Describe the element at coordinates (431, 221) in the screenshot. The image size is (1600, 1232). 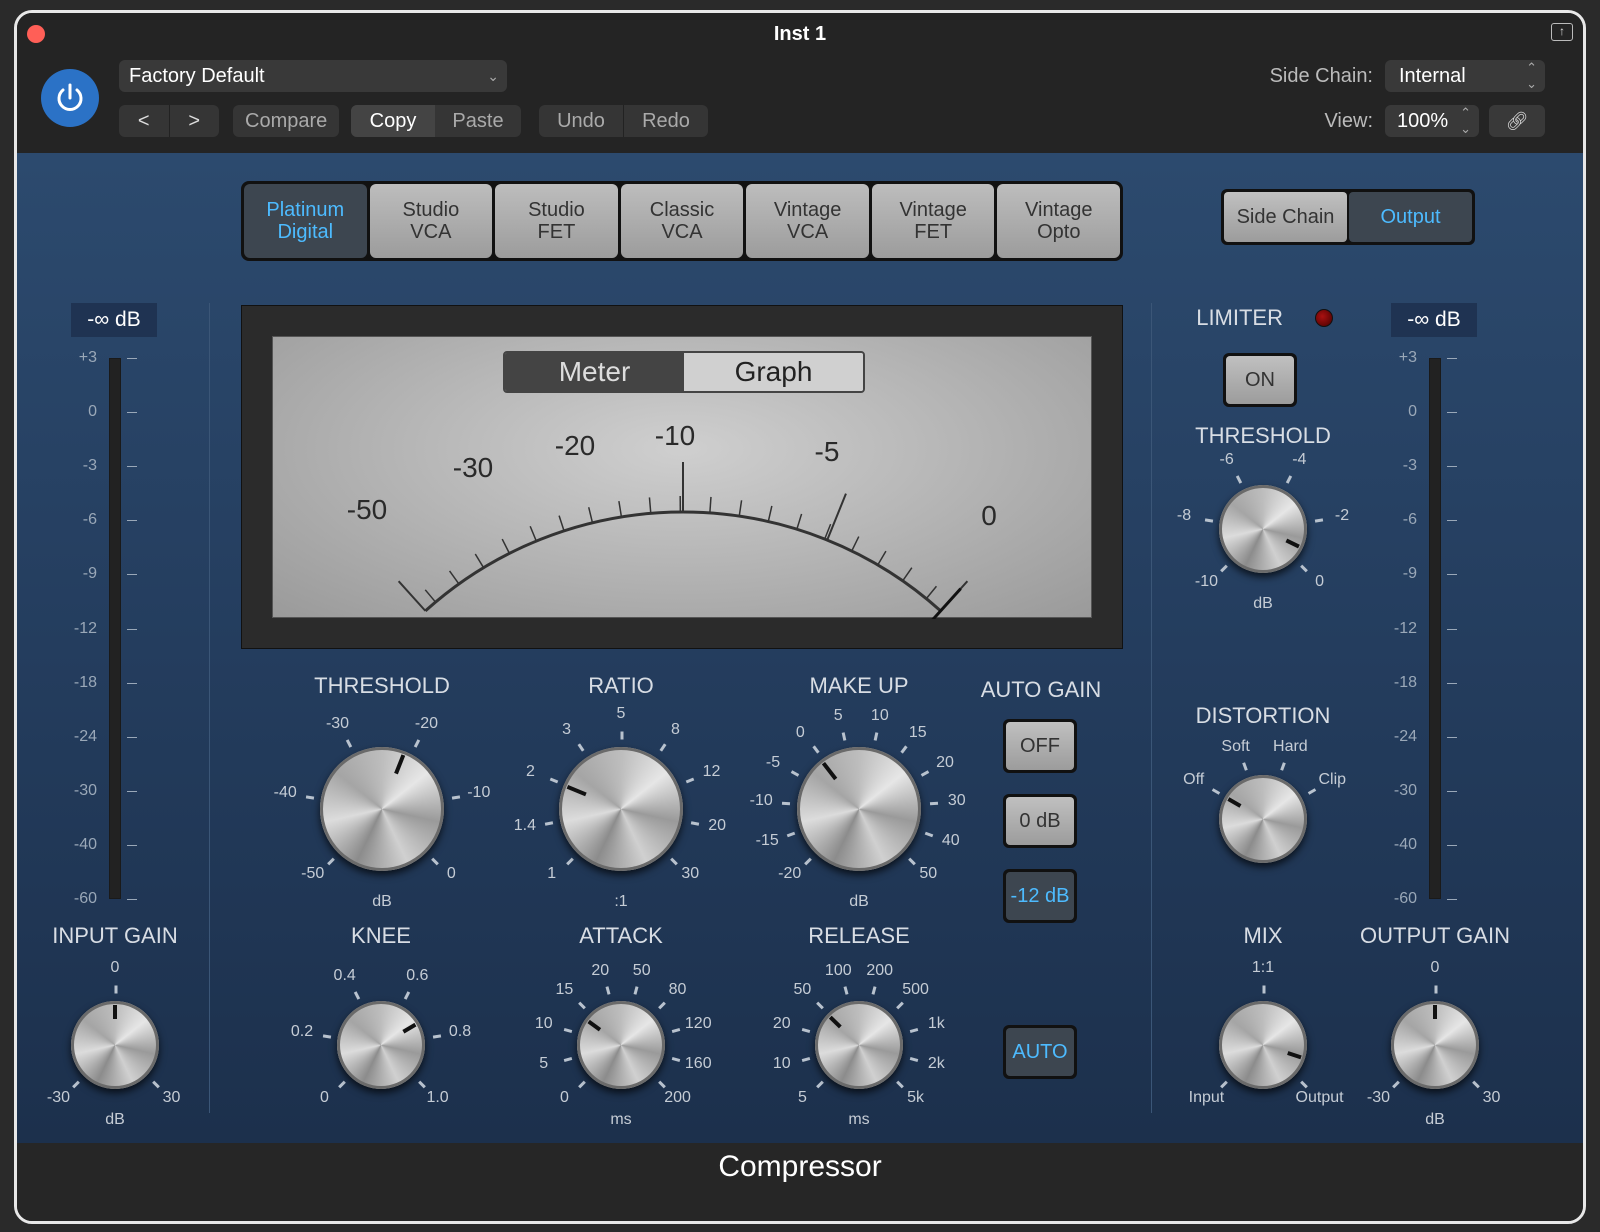
I see `circuit-type-1: Studio VCA` at that location.